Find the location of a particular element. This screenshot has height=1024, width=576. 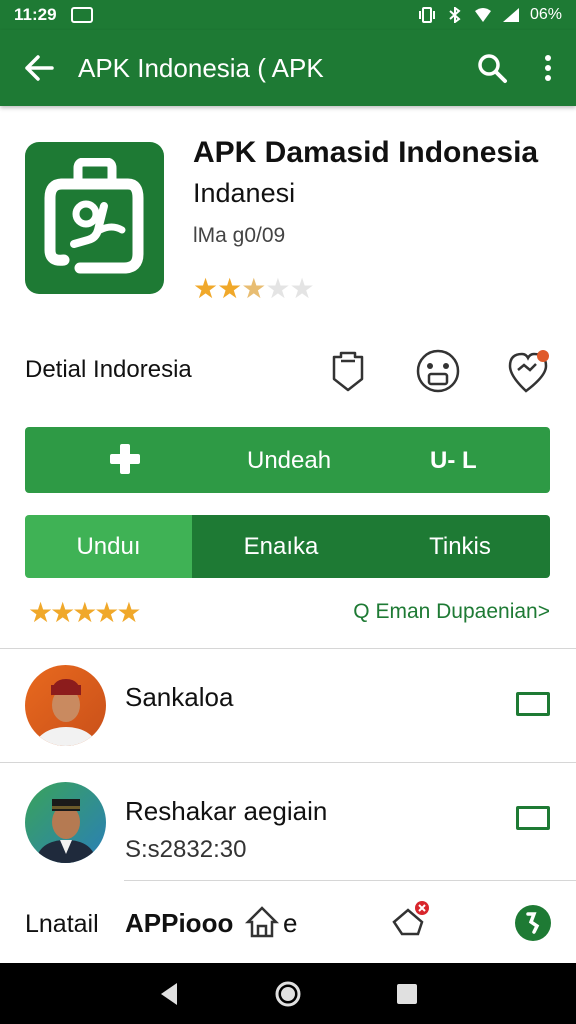

location-heart-icon is located at coordinates (528, 371).